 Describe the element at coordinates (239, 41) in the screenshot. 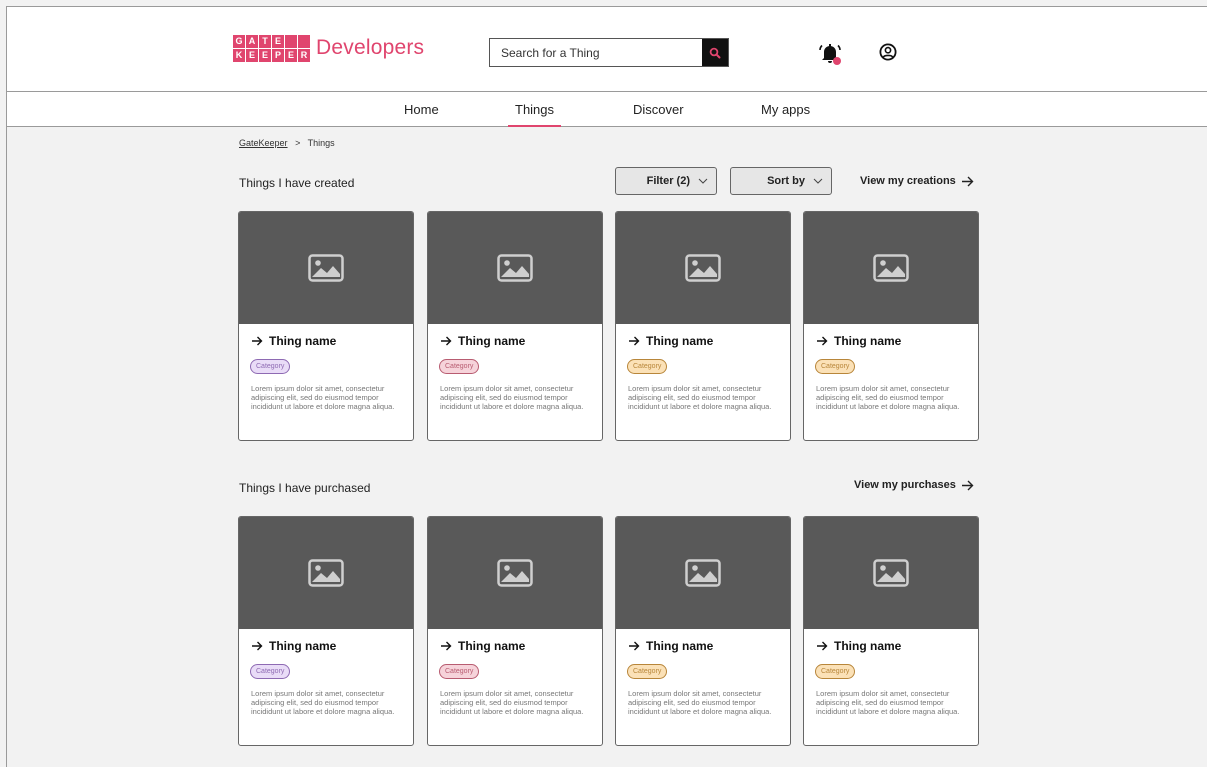

I see `logo-letter: G` at that location.